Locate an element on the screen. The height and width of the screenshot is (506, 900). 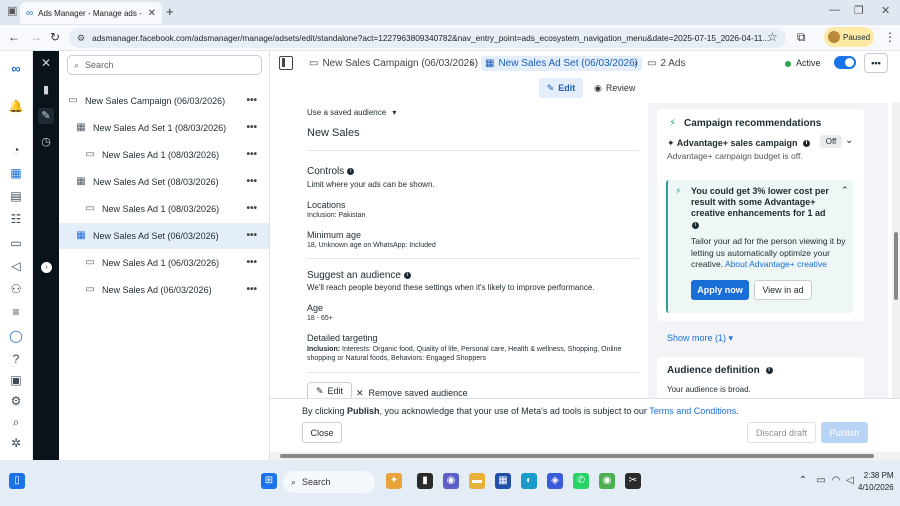
clock: 2:38 PM 4/10/2026 is located at coordinates (876, 482).